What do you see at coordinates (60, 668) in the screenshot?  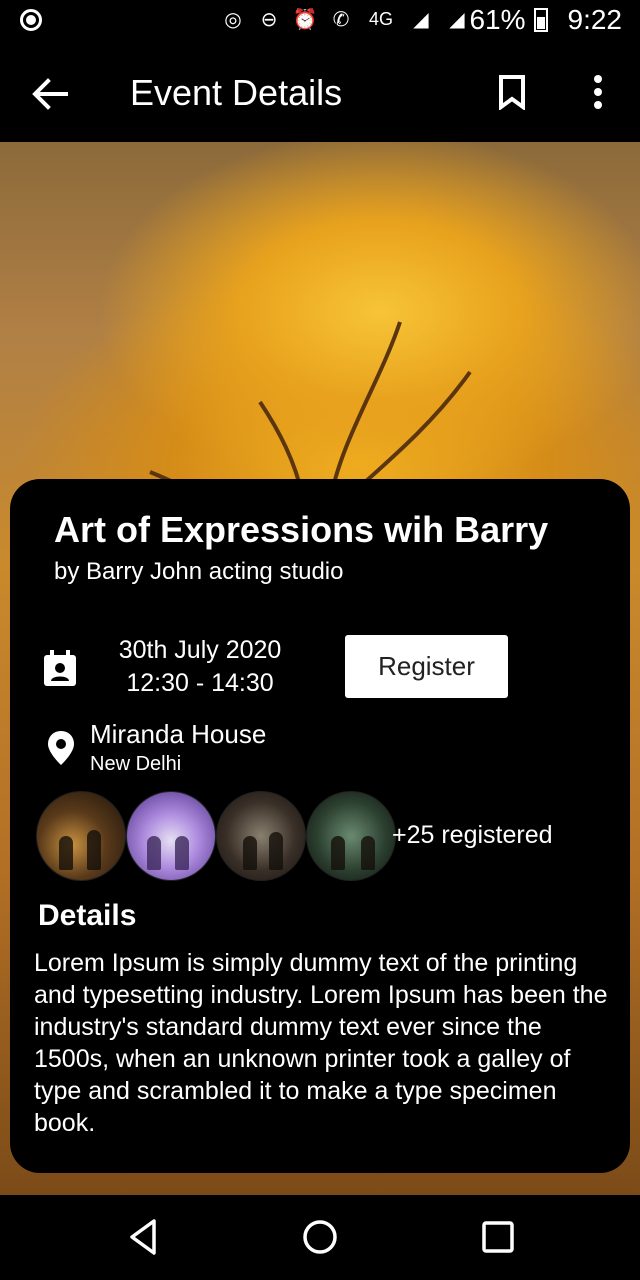 I see `calendar-icon` at bounding box center [60, 668].